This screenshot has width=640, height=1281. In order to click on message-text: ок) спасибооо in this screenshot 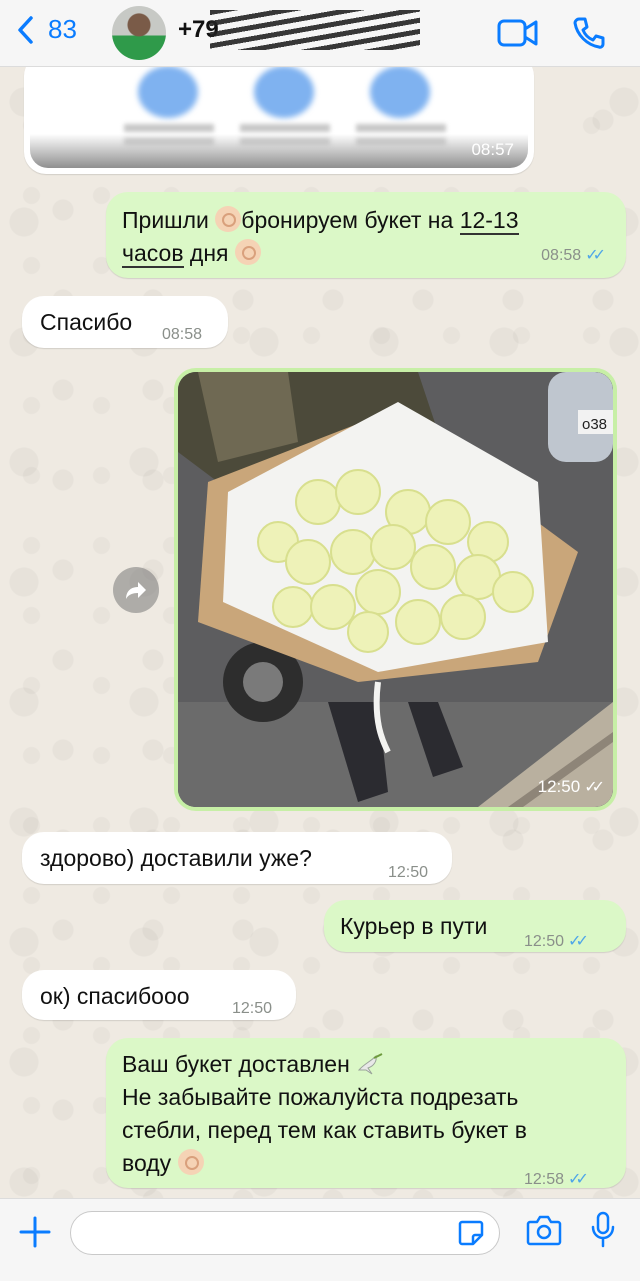, I will do `click(115, 996)`.